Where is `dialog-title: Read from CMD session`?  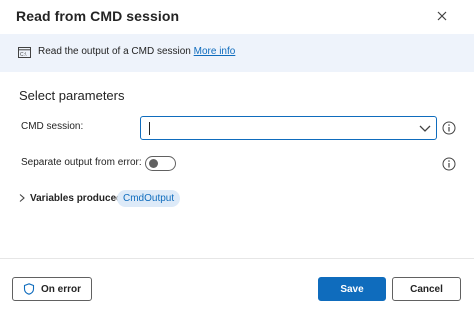
dialog-title: Read from CMD session is located at coordinates (98, 16).